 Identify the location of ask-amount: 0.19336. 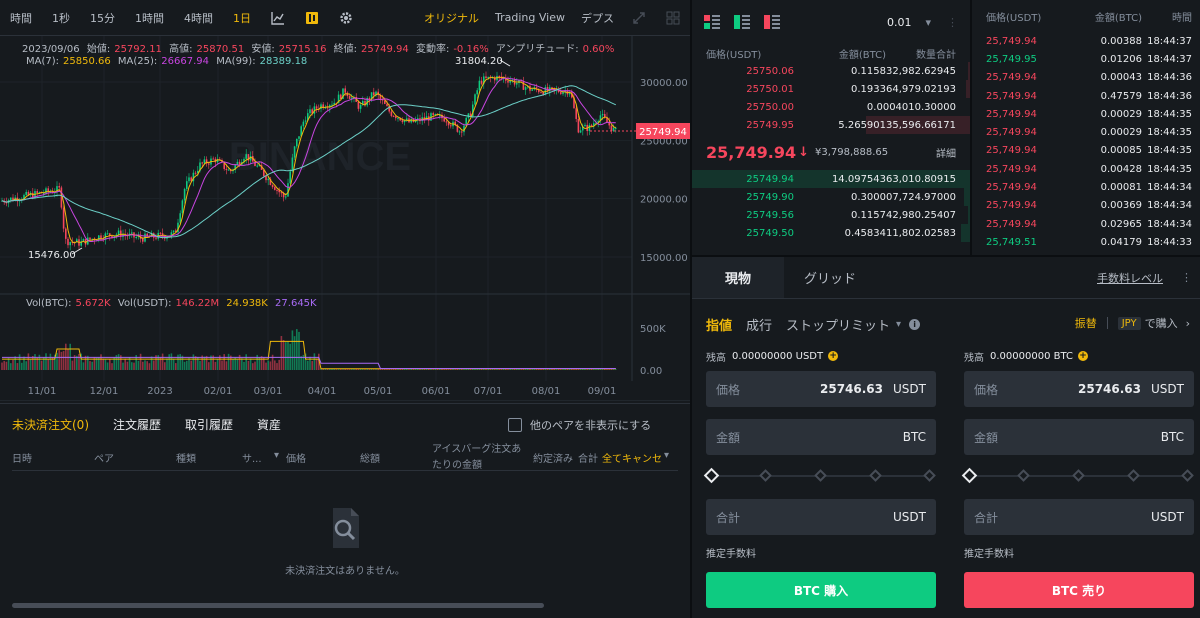
(872, 89).